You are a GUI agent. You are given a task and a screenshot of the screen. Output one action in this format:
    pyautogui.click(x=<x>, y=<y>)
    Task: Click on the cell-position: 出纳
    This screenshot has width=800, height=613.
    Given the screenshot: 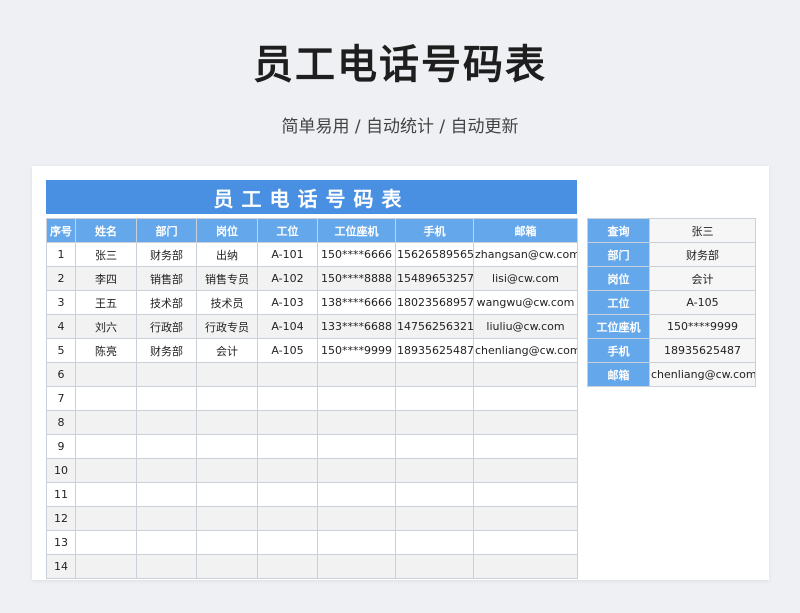 What is the action you would take?
    pyautogui.click(x=227, y=254)
    